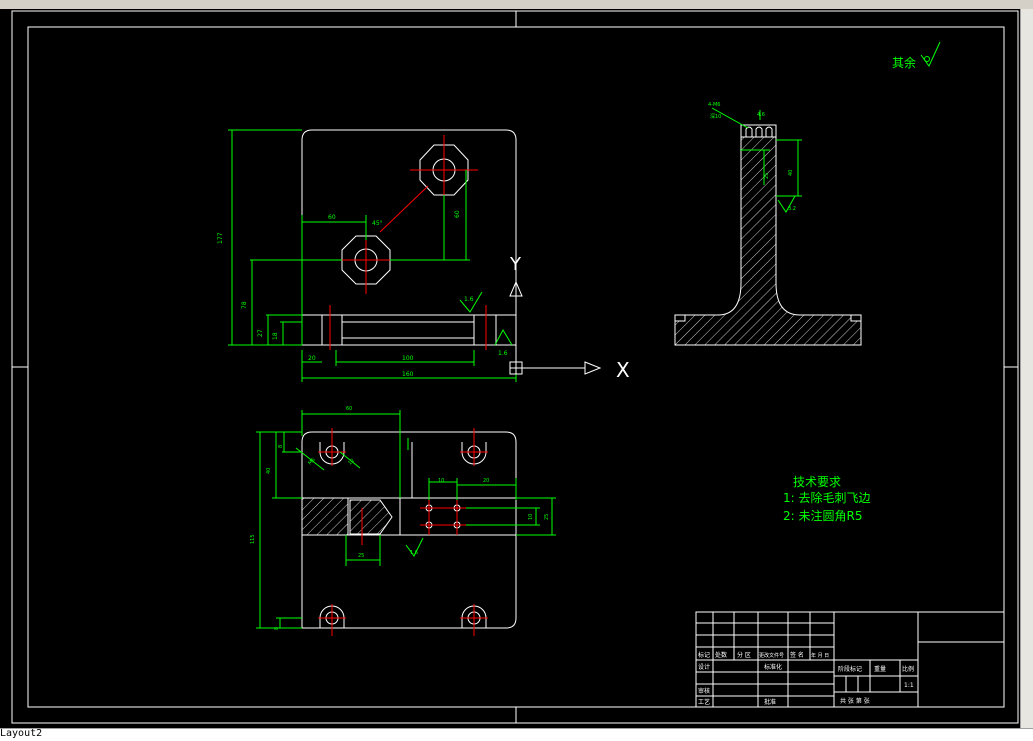 The width and height of the screenshot is (1033, 741). I want to click on svg-text: 重量, so click(880, 669).